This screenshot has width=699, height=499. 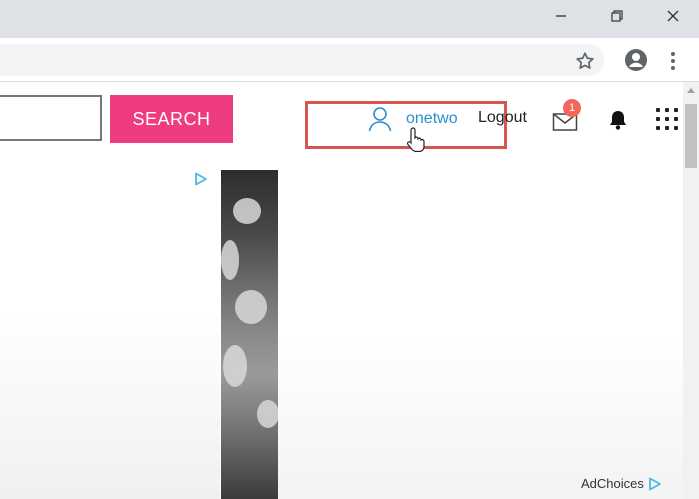 What do you see at coordinates (349, 19) in the screenshot?
I see `browser-title-bar` at bounding box center [349, 19].